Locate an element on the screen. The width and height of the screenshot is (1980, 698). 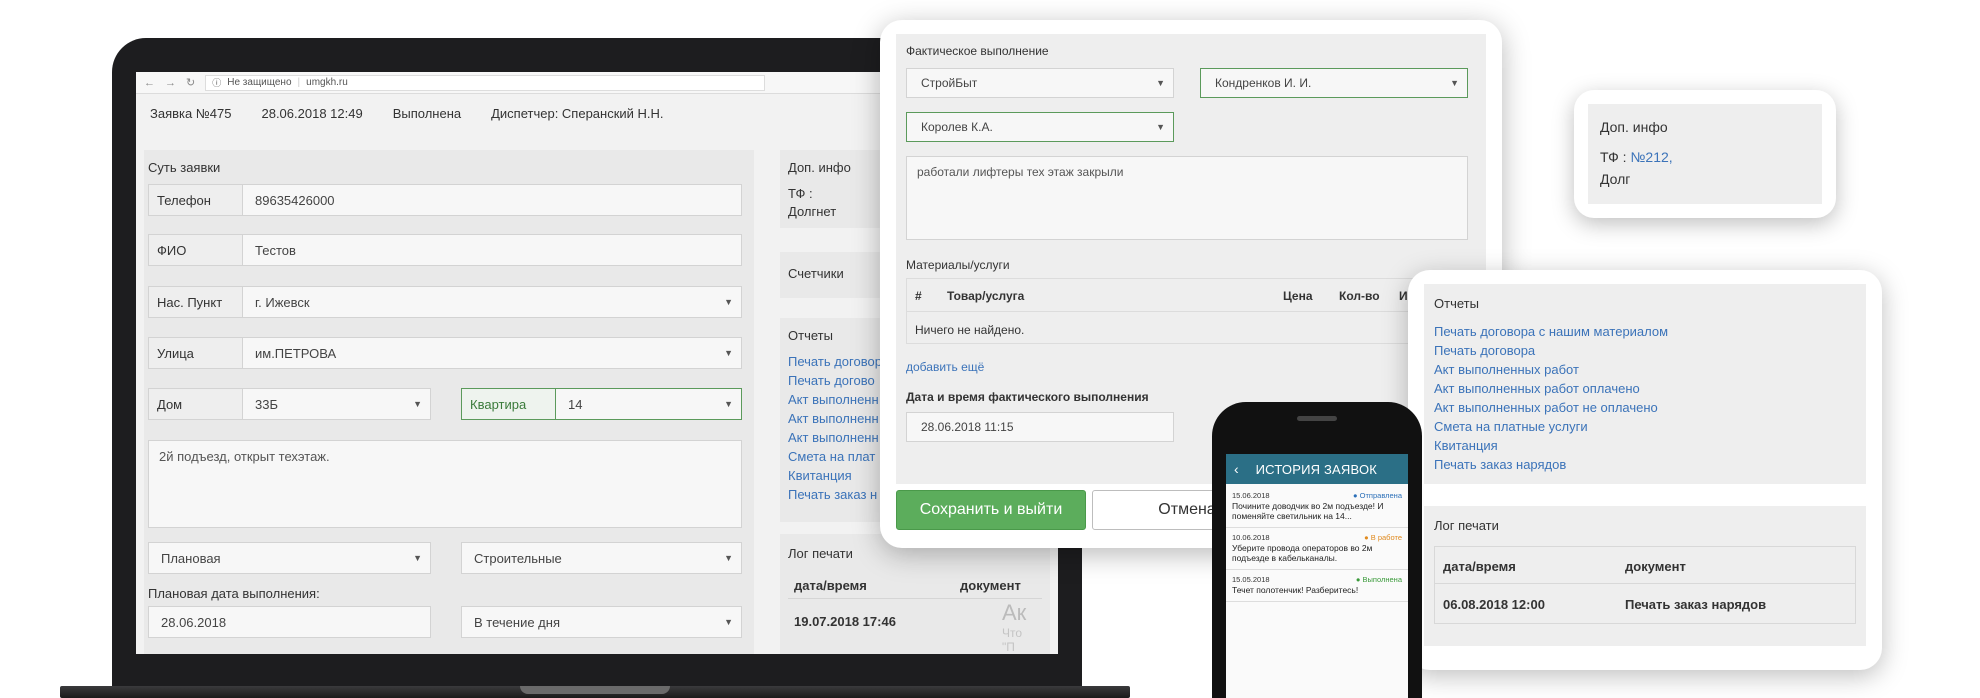
report-link: Смета на плат is located at coordinates (838, 456).